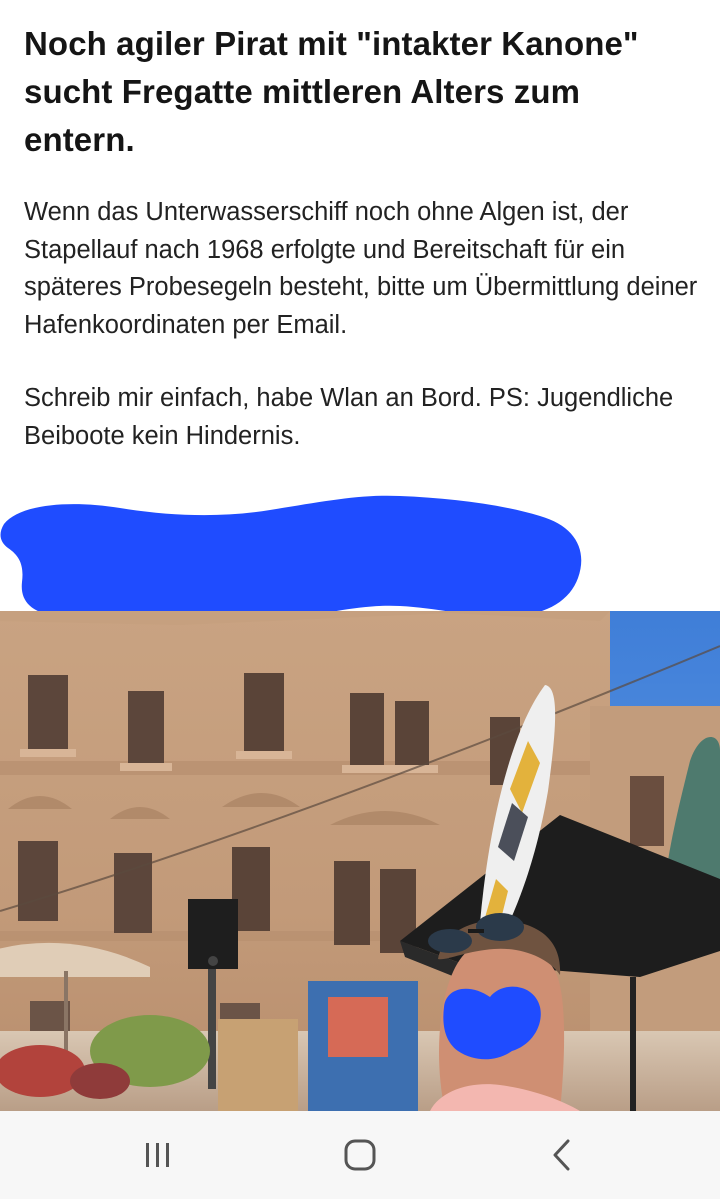 The height and width of the screenshot is (1199, 720). I want to click on cropped-icons-fragment, so click(465, 2).